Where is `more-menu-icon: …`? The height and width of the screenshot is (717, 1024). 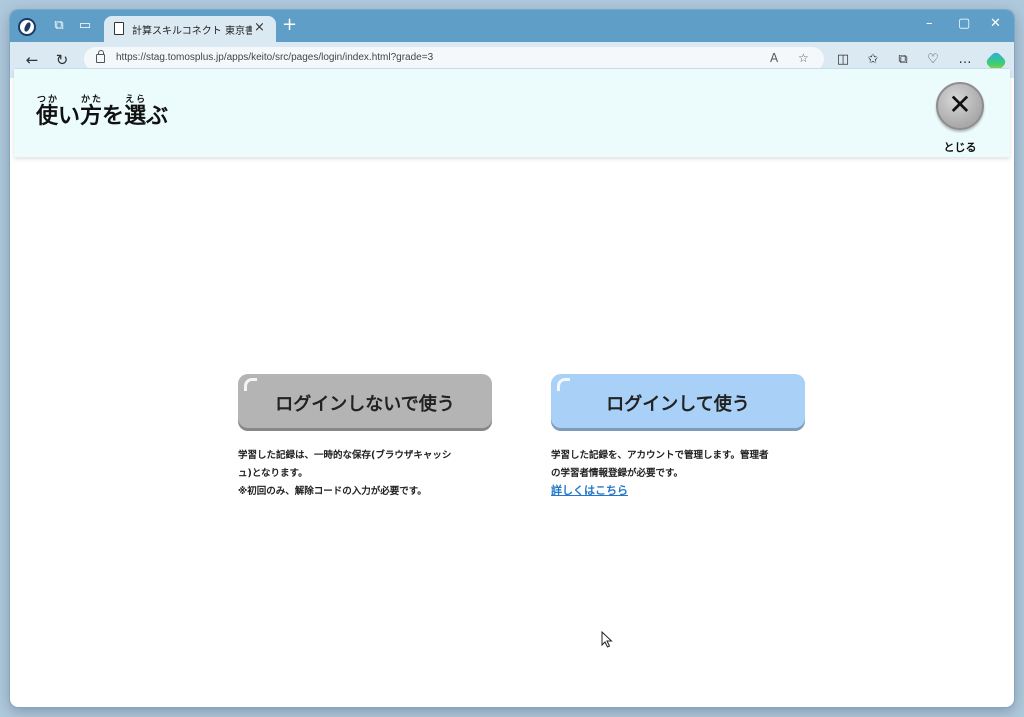 more-menu-icon: … is located at coordinates (965, 60).